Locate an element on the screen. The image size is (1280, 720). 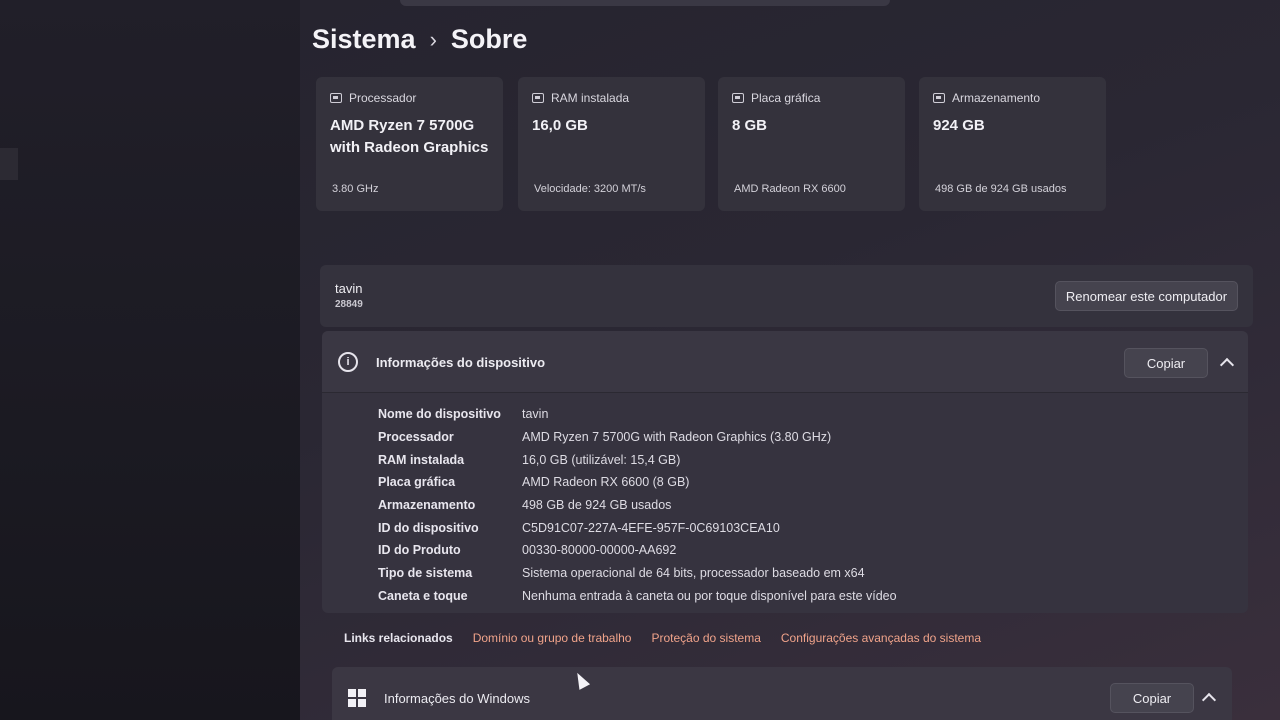
nav-selection-marker is located at coordinates (9, 164).